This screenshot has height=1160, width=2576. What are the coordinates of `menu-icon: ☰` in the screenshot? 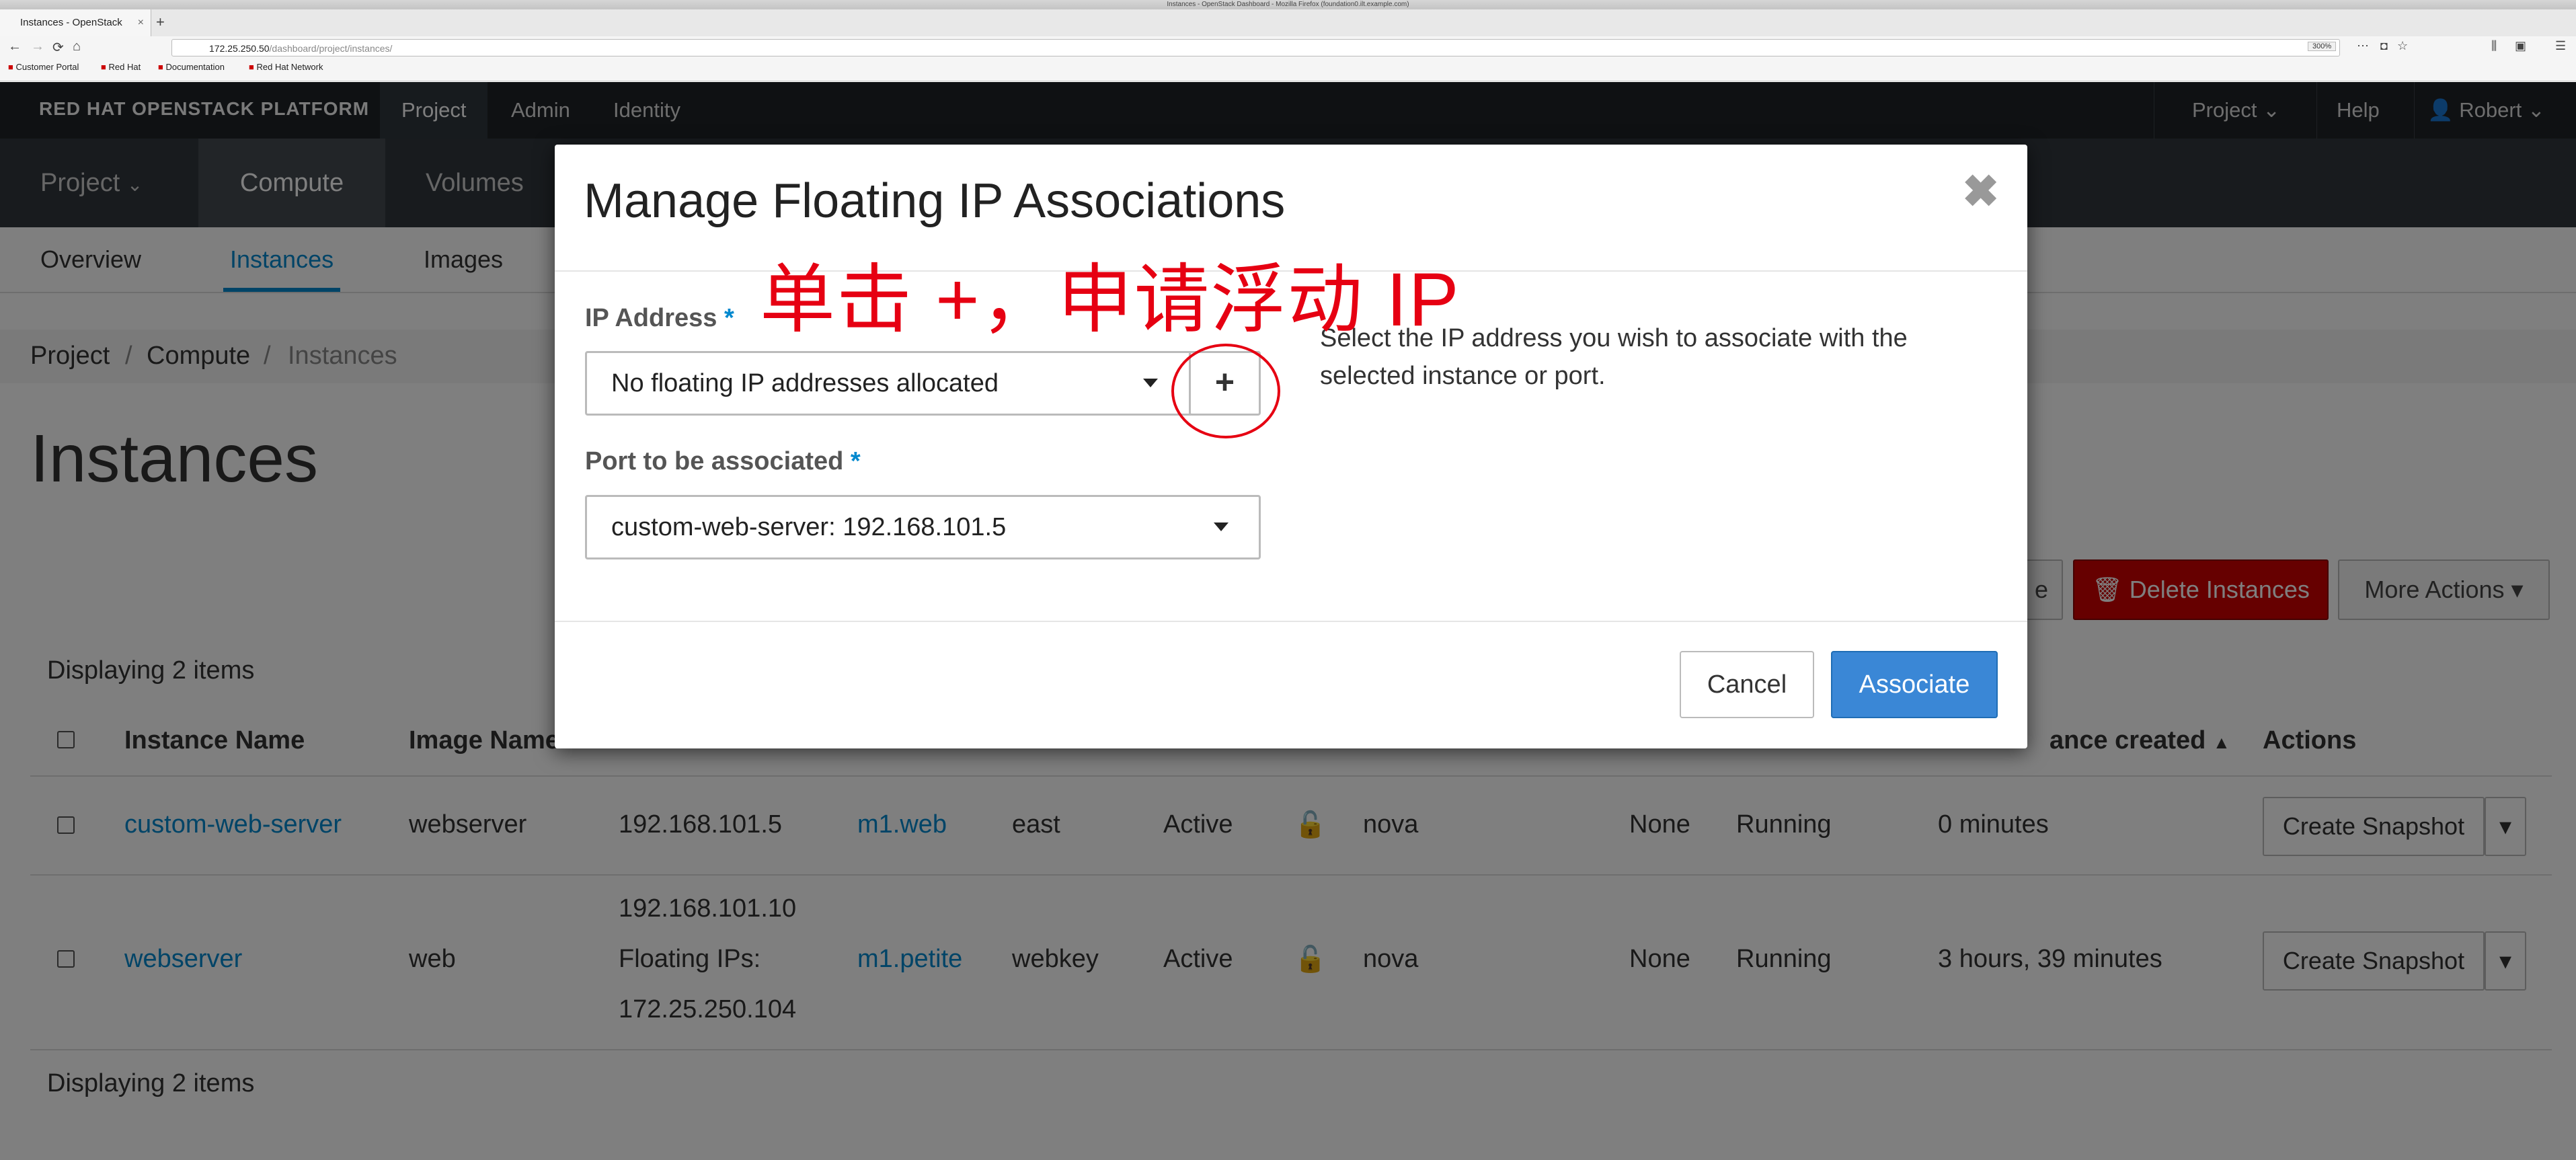 It's located at (2560, 46).